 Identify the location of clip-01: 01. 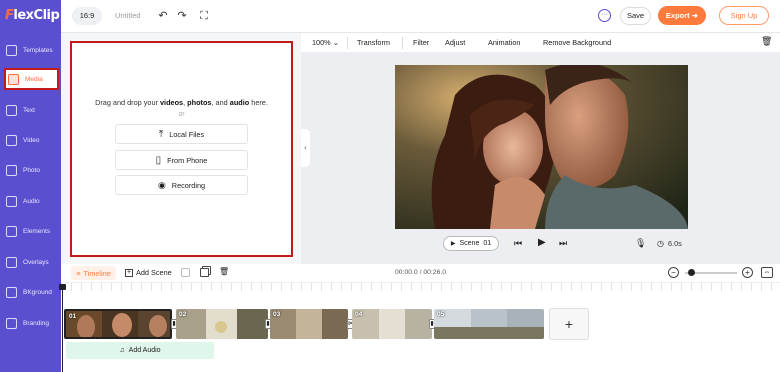
(118, 324).